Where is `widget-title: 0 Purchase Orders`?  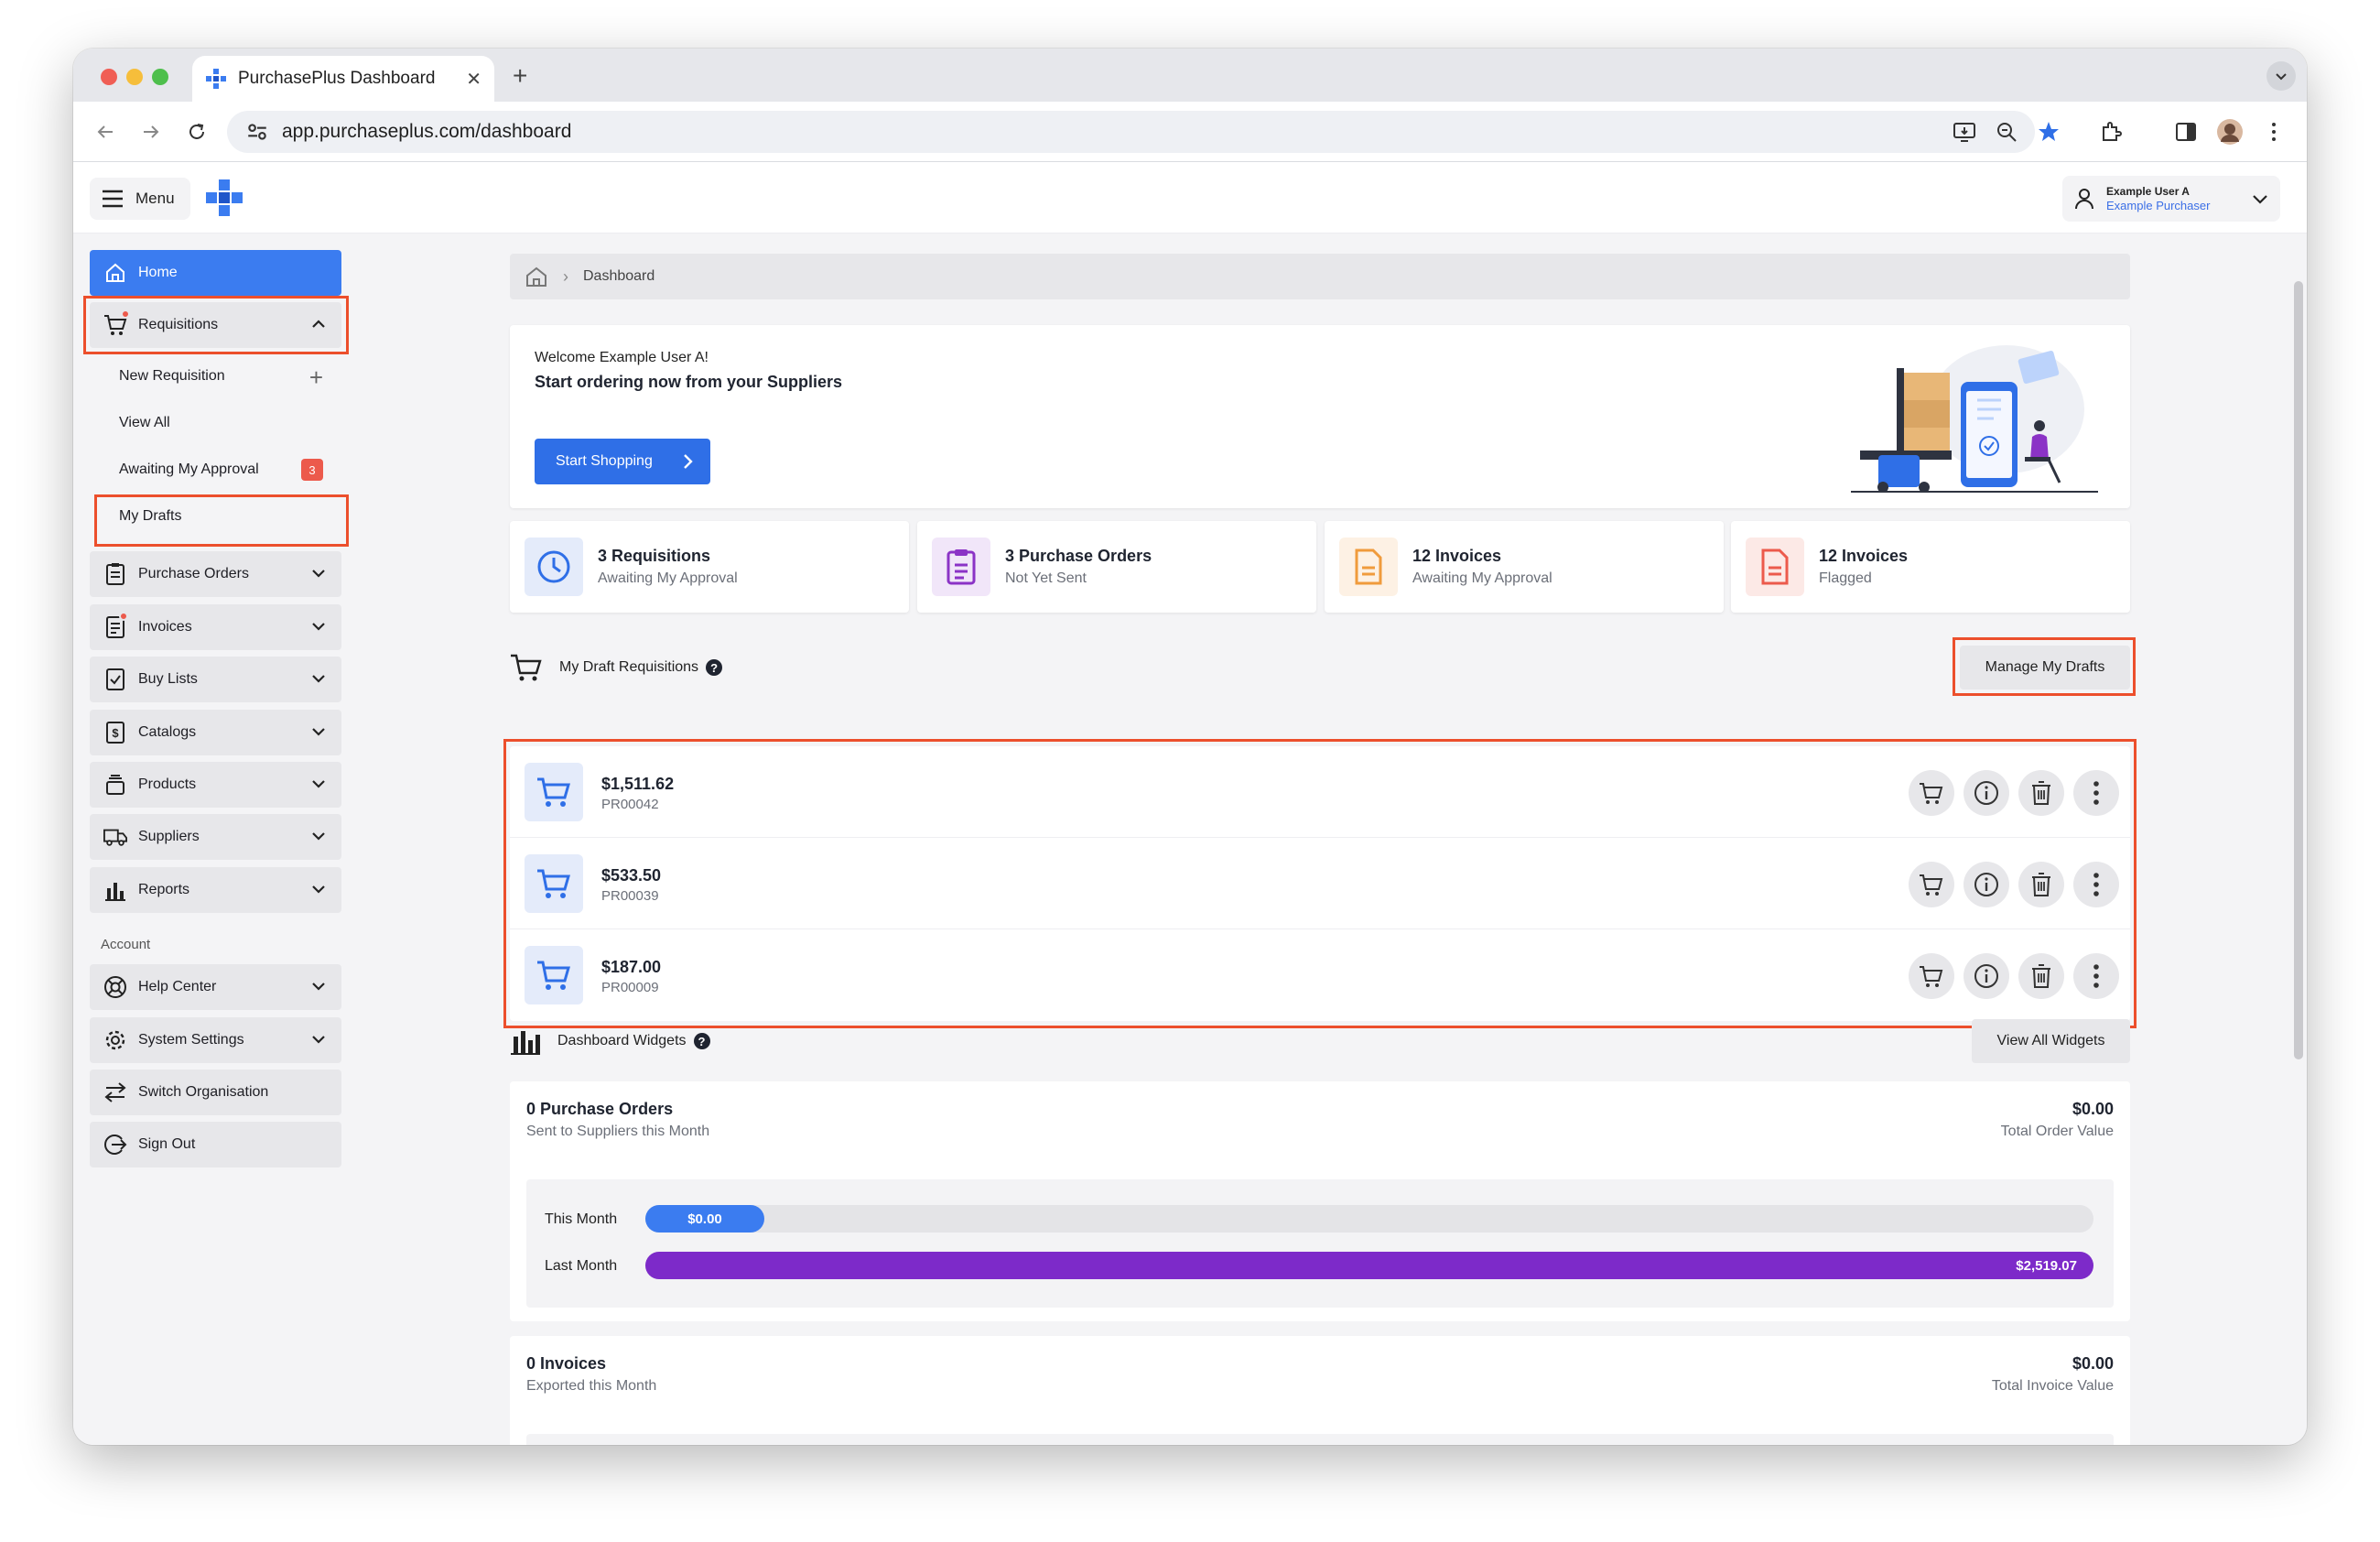
widget-title: 0 Purchase Orders is located at coordinates (600, 1109).